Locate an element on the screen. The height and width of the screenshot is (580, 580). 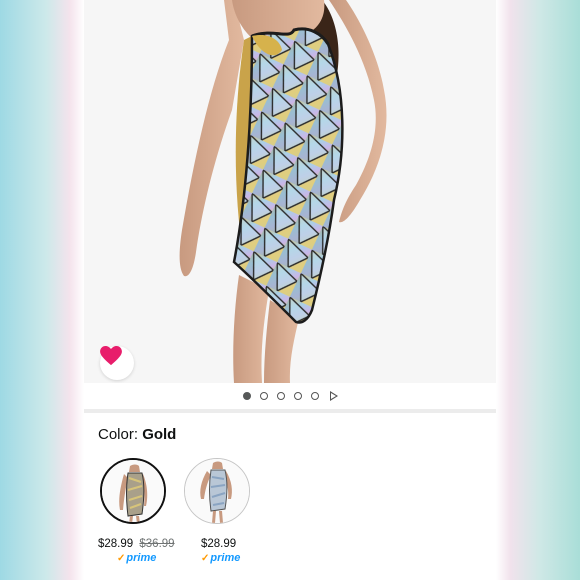
variant-list-price: $36.99 is located at coordinates (157, 544).